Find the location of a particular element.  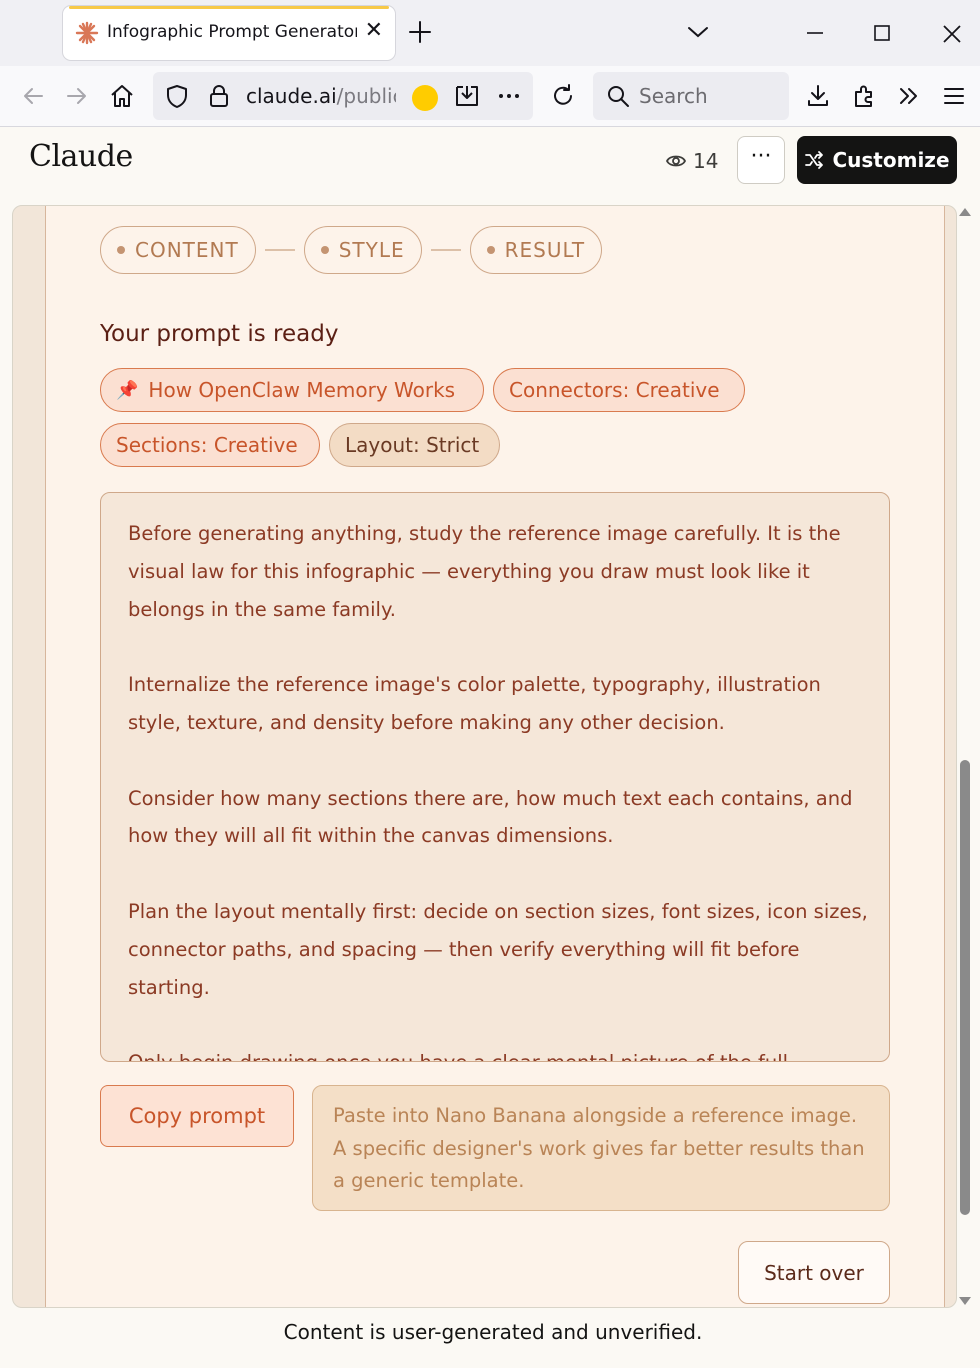

claude-favicon-icon is located at coordinates (87, 33).